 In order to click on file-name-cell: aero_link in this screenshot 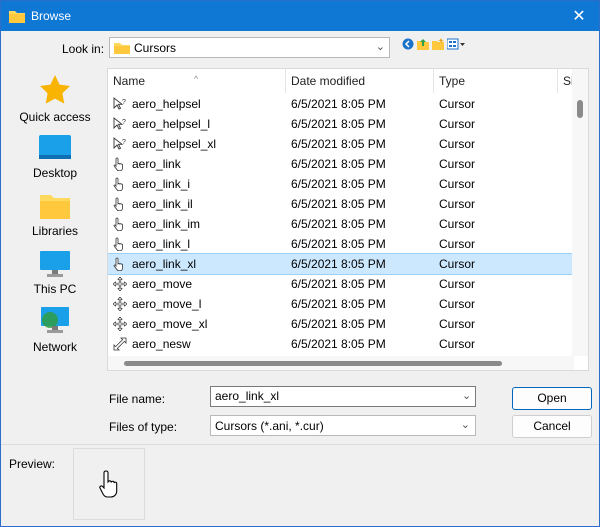, I will do `click(197, 164)`.